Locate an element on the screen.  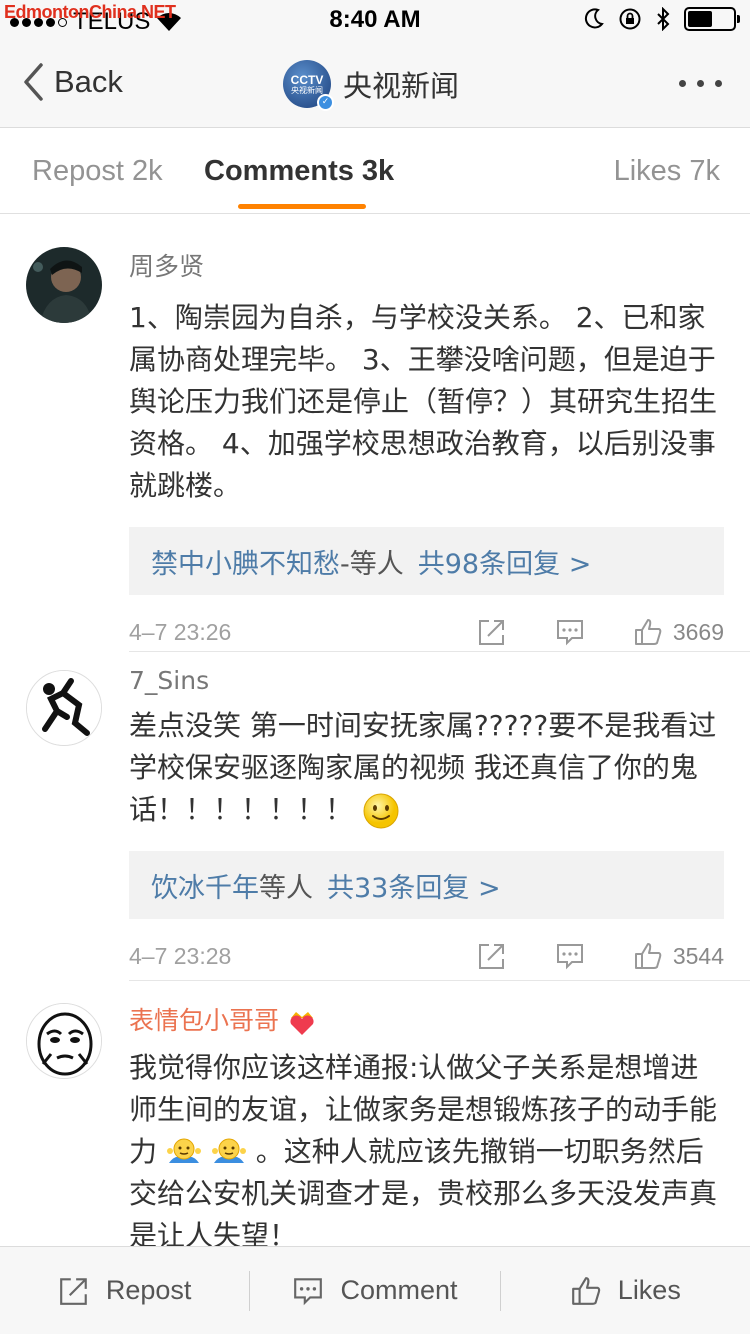
comment-timestamp: 4–7 23:28 is located at coordinates (180, 955).